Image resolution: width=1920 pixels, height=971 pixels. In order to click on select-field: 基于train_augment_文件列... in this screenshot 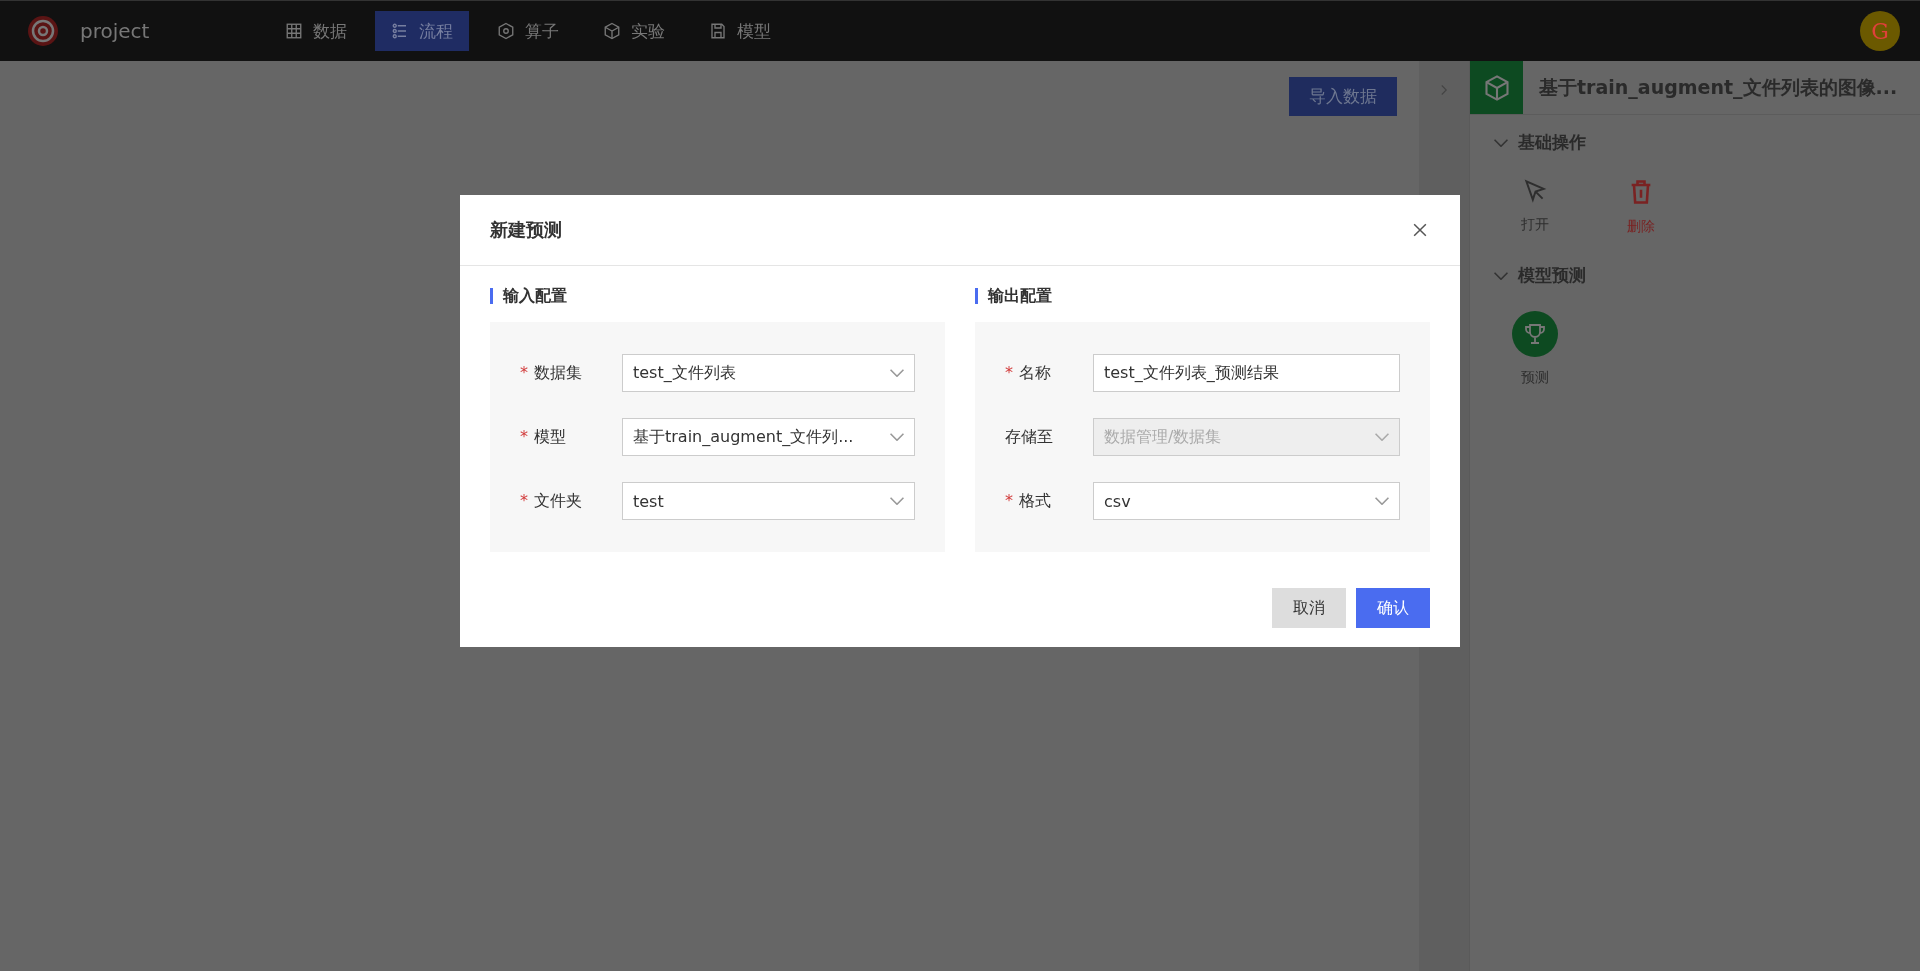, I will do `click(768, 437)`.